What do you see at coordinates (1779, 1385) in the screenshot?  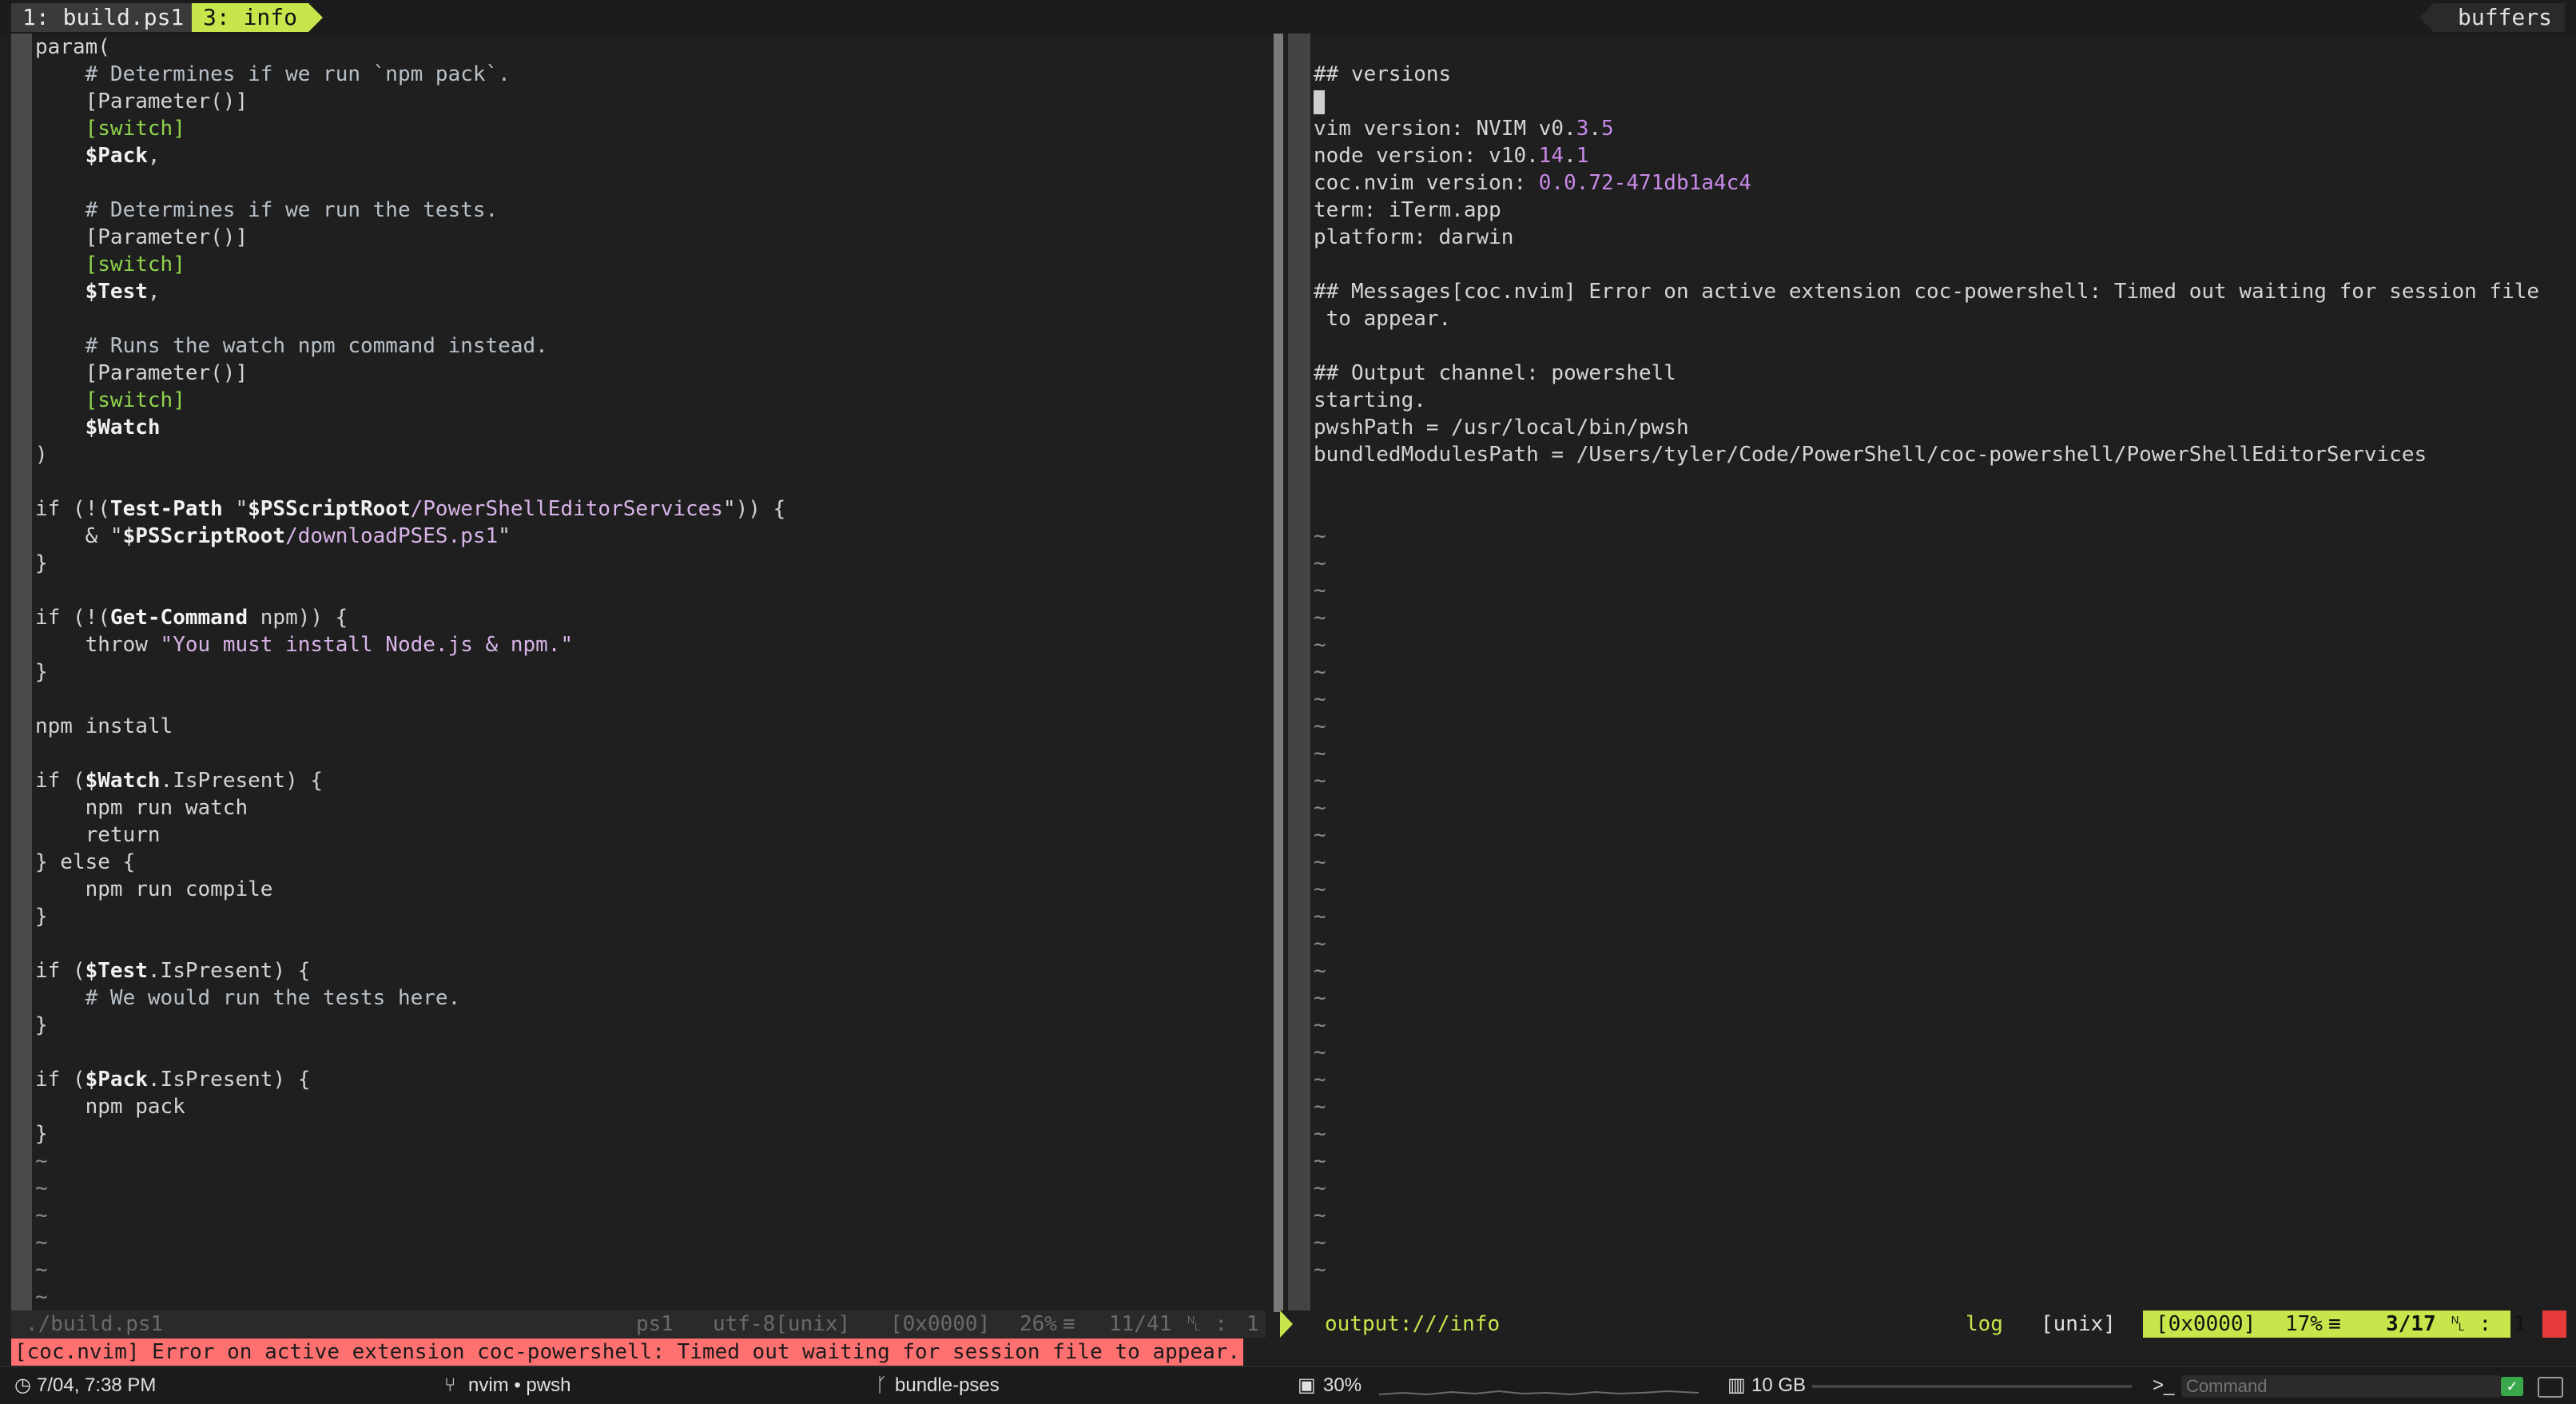 I see `status-memory: 10 GB` at bounding box center [1779, 1385].